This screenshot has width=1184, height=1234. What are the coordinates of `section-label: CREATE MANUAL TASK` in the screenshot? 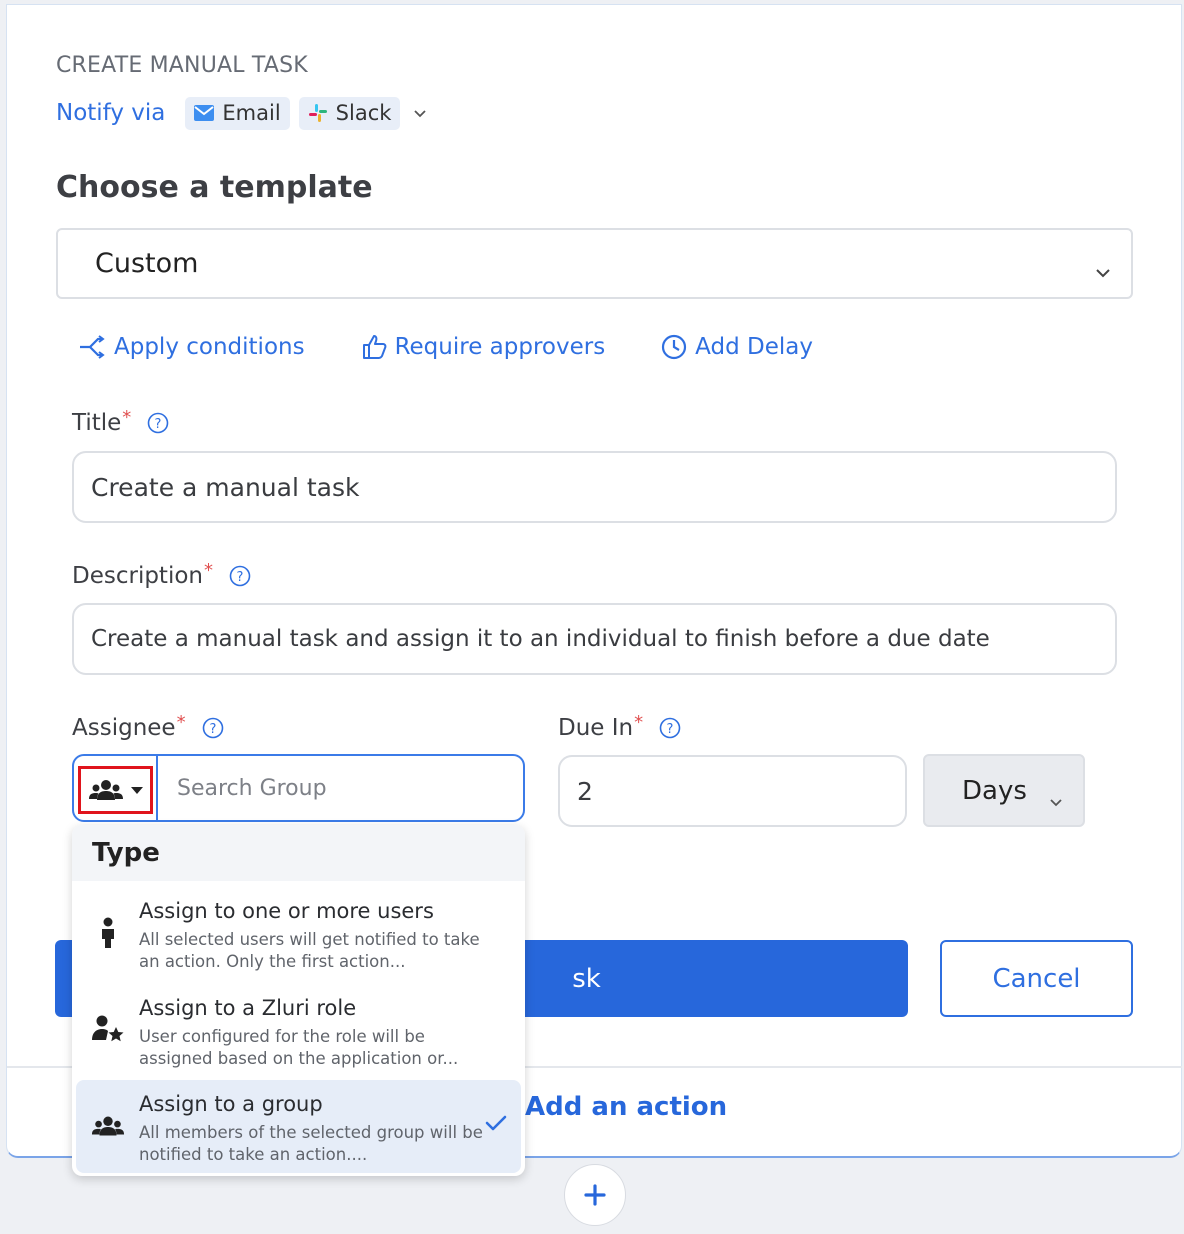 It's located at (182, 65).